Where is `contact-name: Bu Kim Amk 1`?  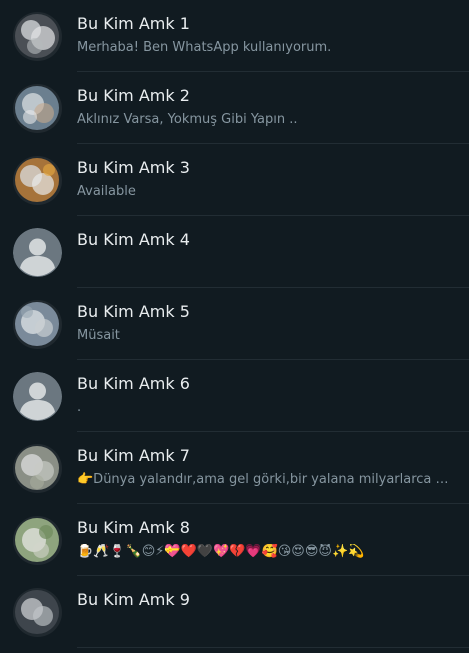
contact-name: Bu Kim Amk 1 is located at coordinates (133, 23).